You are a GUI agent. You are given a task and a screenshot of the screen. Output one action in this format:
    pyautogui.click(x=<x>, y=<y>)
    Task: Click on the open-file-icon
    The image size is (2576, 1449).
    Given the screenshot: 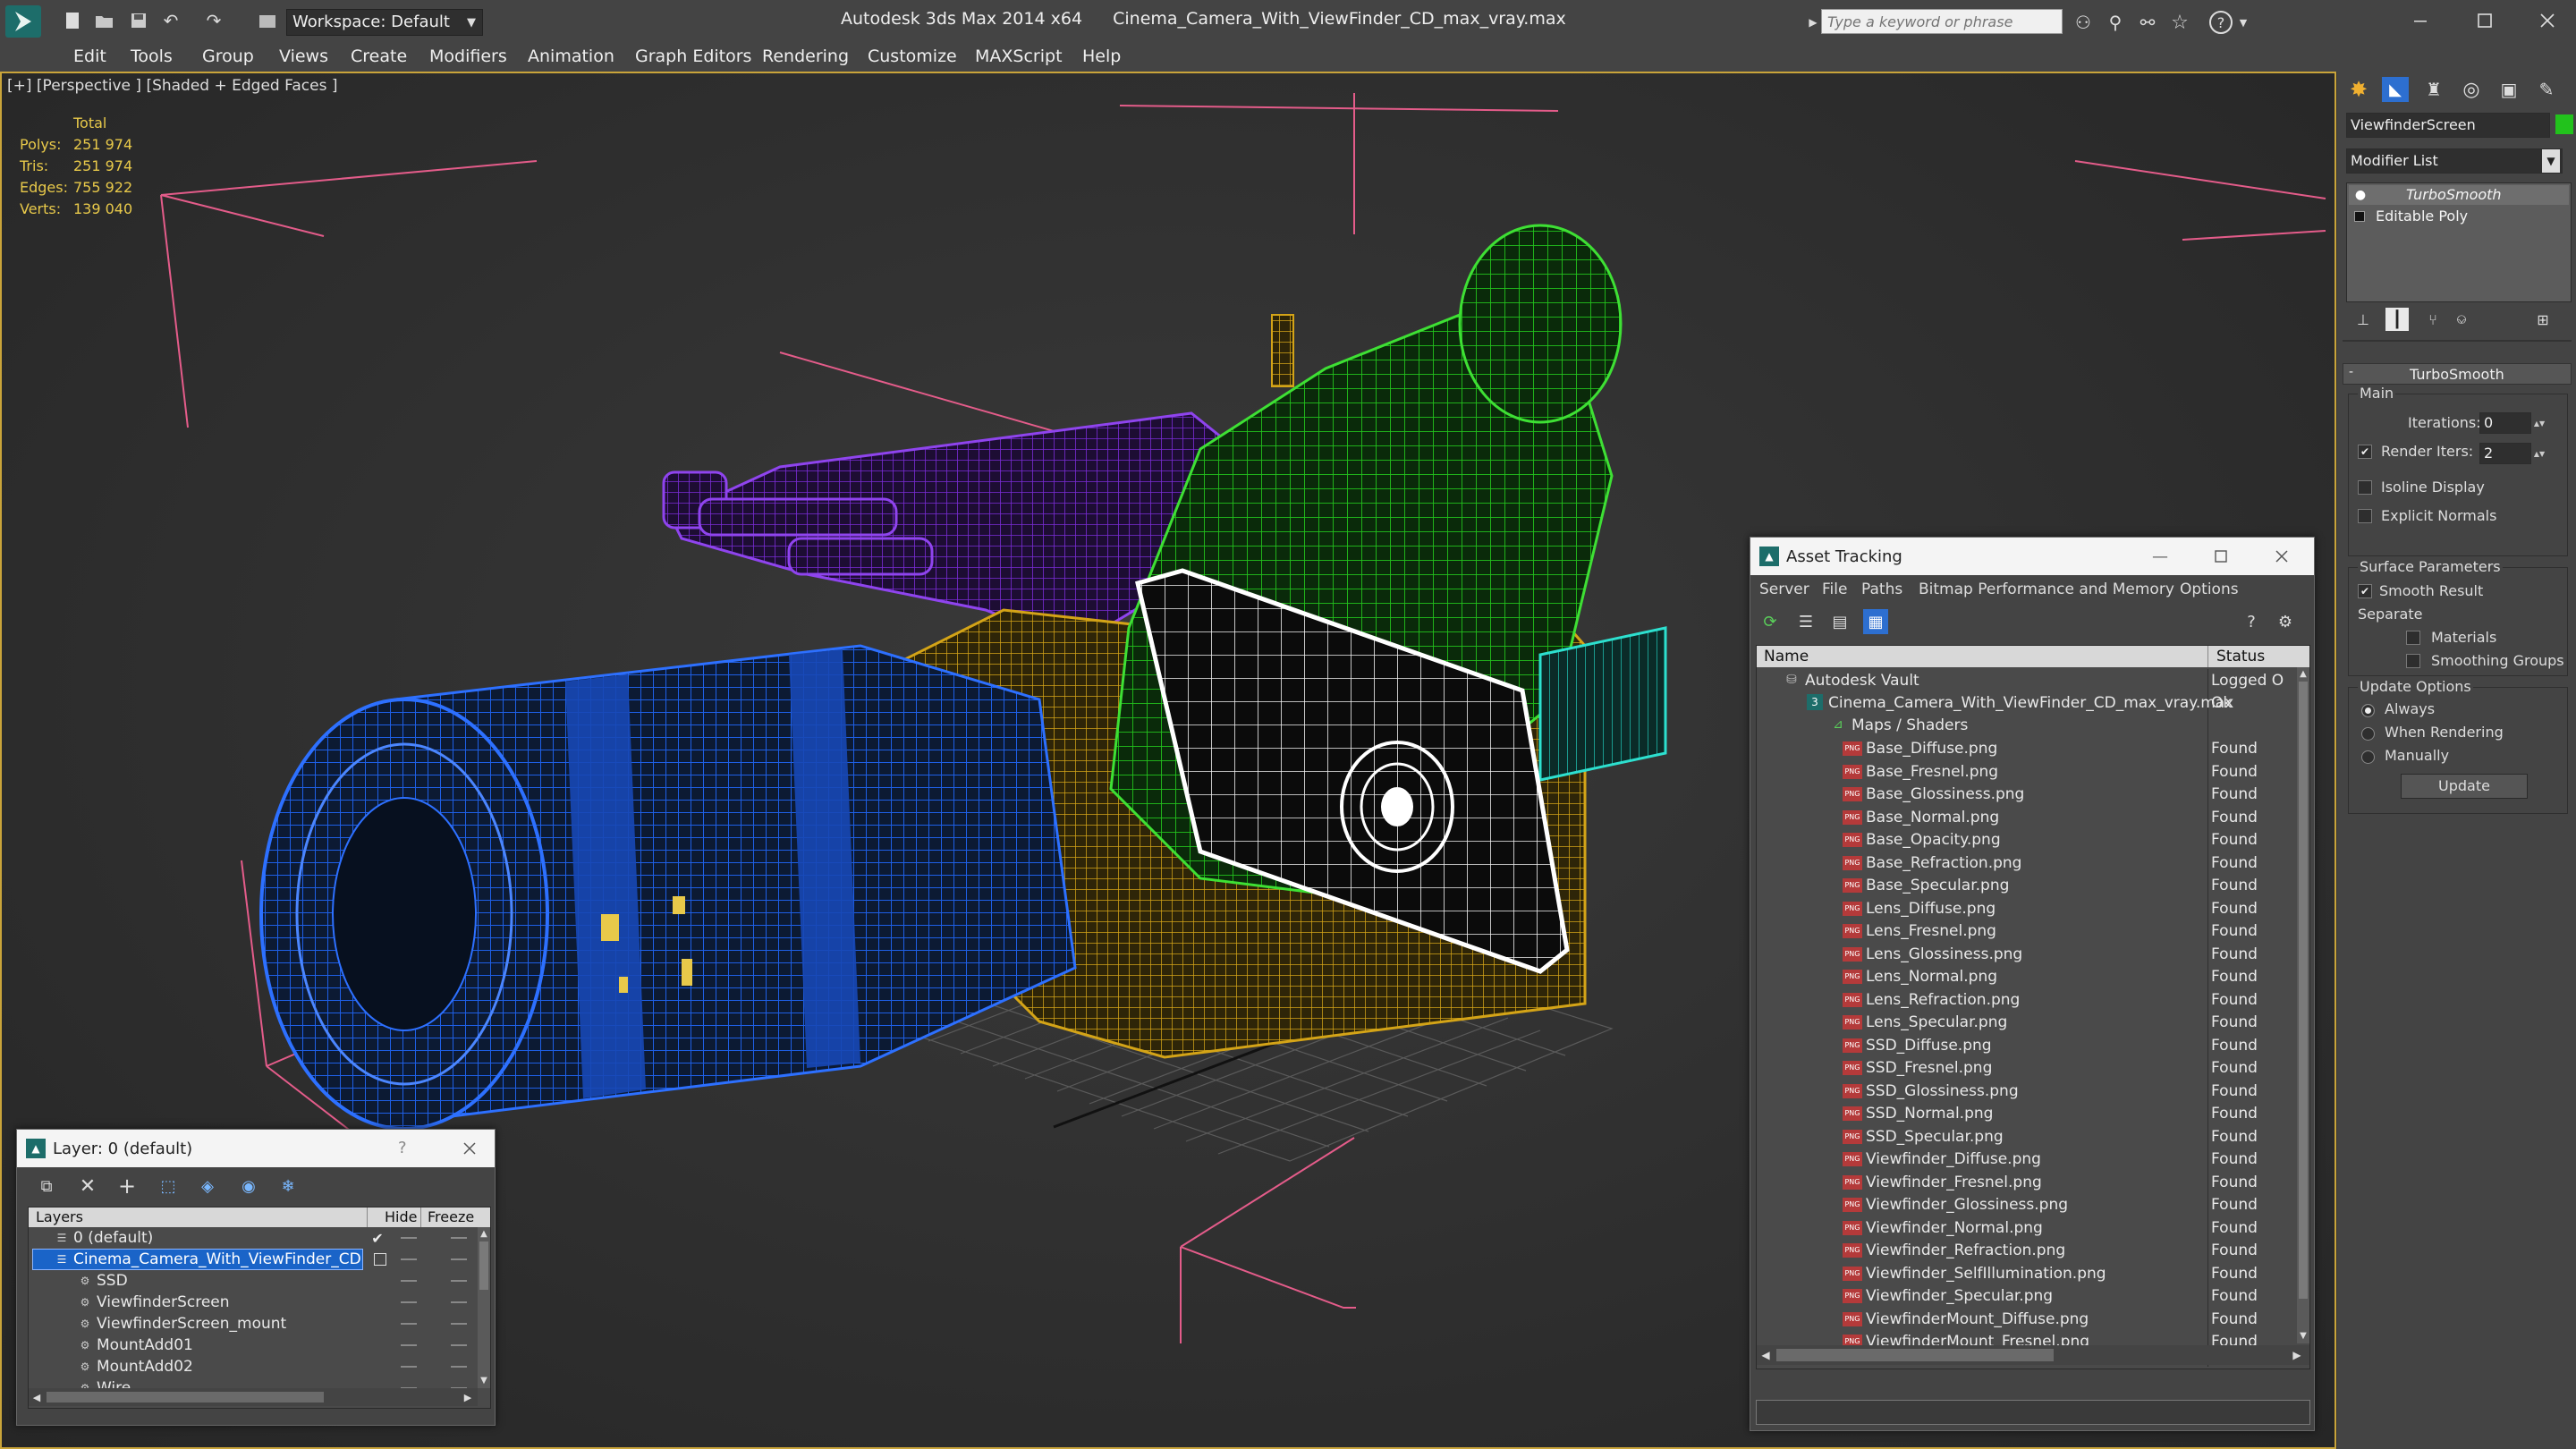 What is the action you would take?
    pyautogui.click(x=104, y=20)
    